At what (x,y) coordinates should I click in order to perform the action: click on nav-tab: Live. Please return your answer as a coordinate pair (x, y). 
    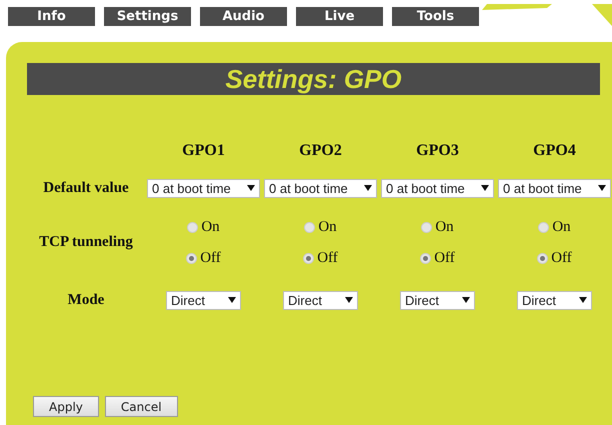
    Looking at the image, I should click on (339, 16).